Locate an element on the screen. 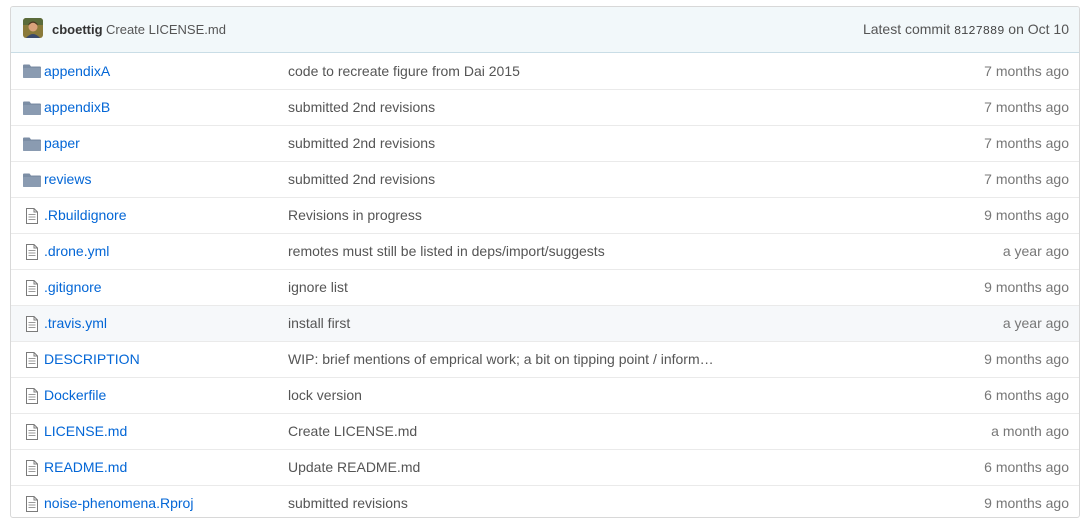 Image resolution: width=1086 pixels, height=522 pixels. name-cell: appendixA is located at coordinates (166, 71).